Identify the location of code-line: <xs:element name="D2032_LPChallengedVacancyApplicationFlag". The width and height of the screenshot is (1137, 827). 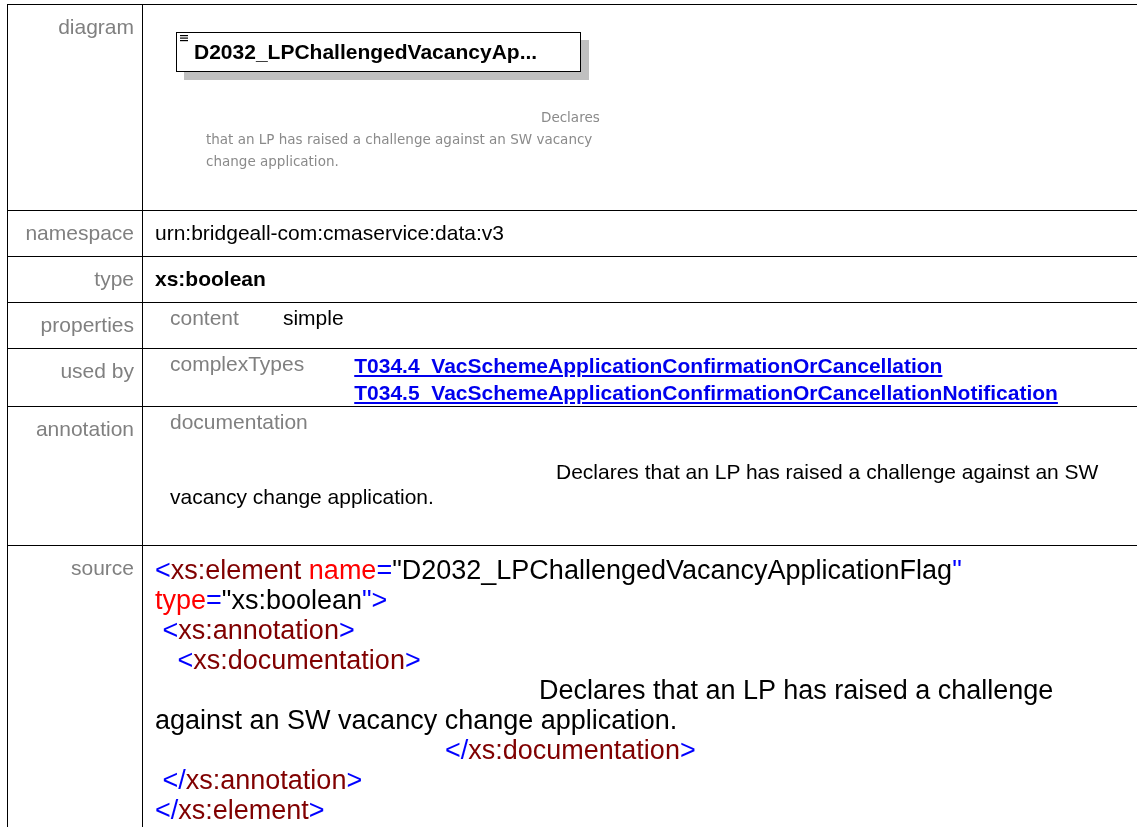
(559, 570).